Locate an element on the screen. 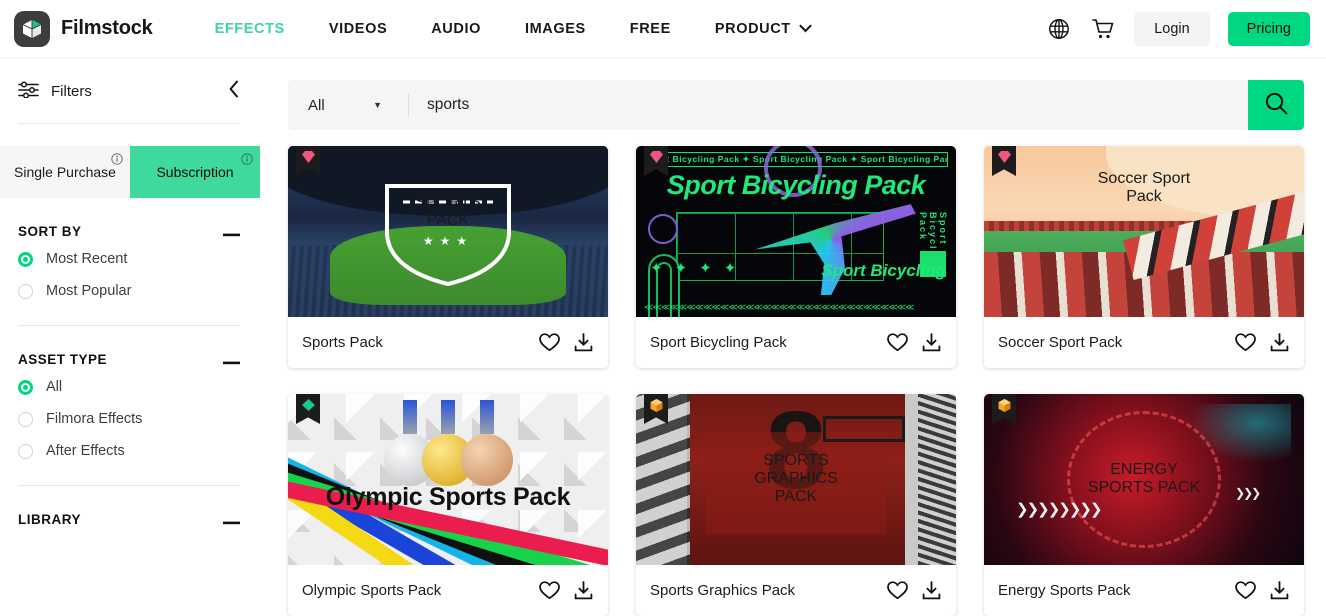  shopping-cart-icon is located at coordinates (1103, 29).